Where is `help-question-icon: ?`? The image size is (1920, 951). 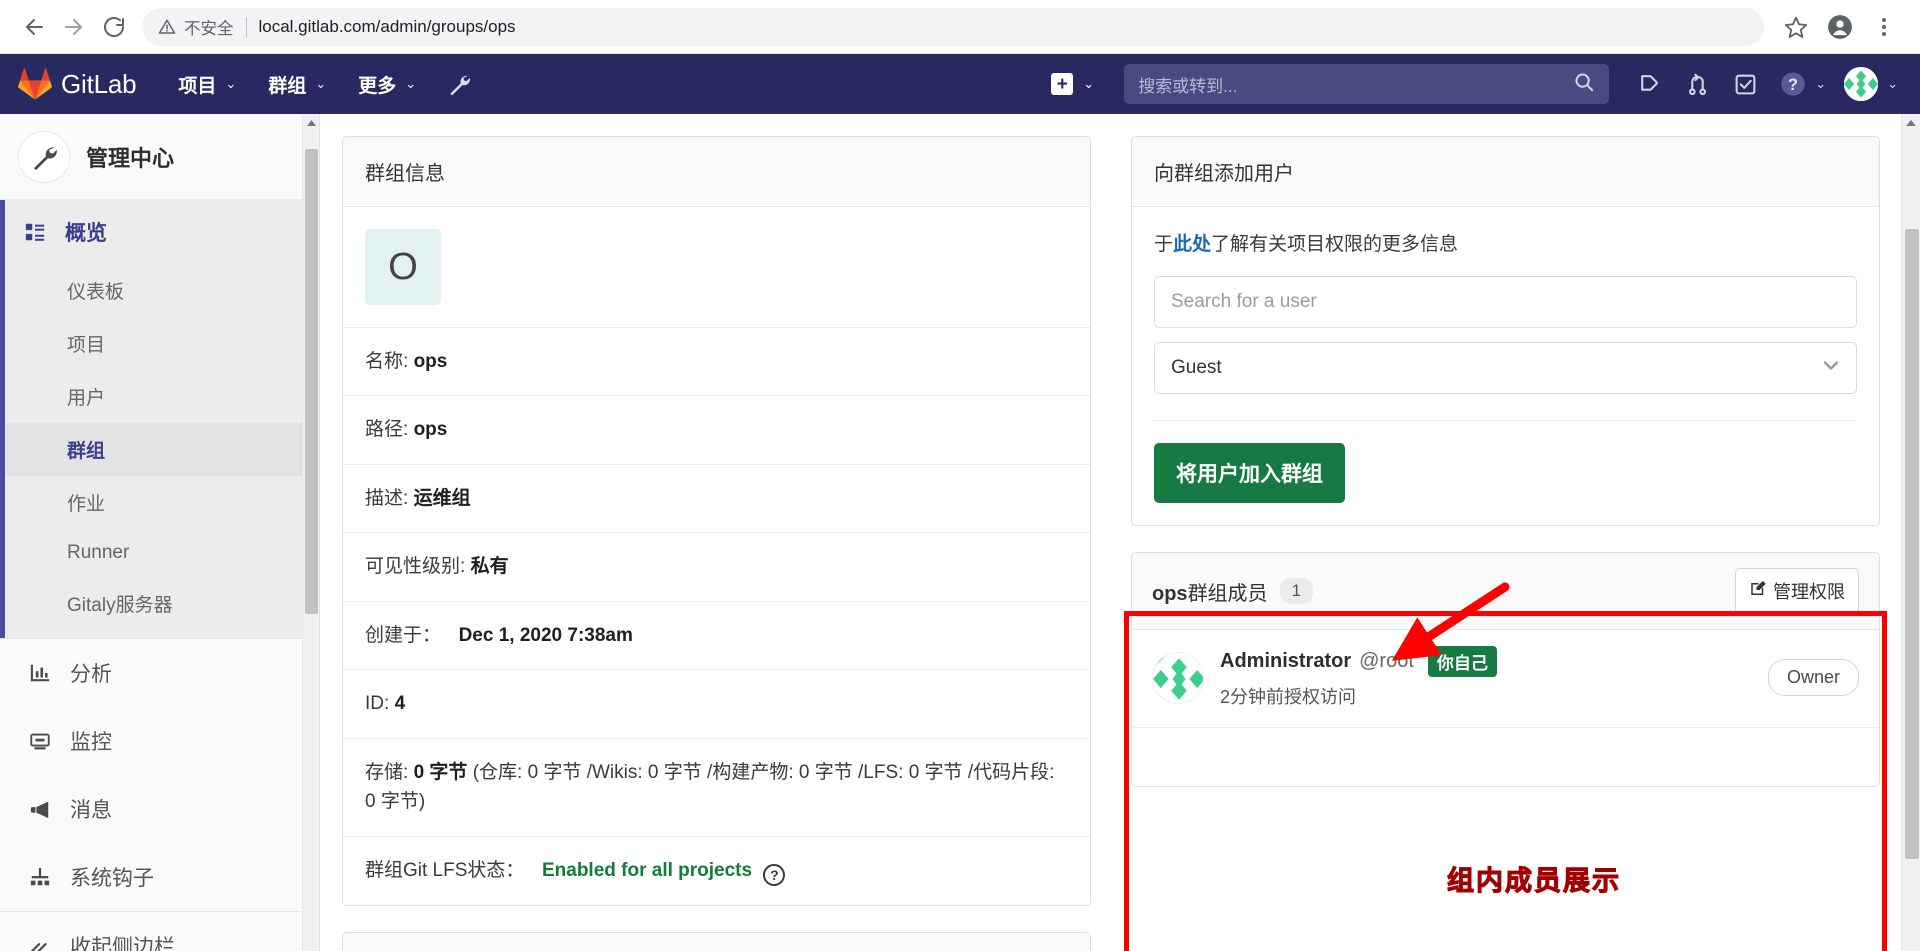 help-question-icon: ? is located at coordinates (774, 875).